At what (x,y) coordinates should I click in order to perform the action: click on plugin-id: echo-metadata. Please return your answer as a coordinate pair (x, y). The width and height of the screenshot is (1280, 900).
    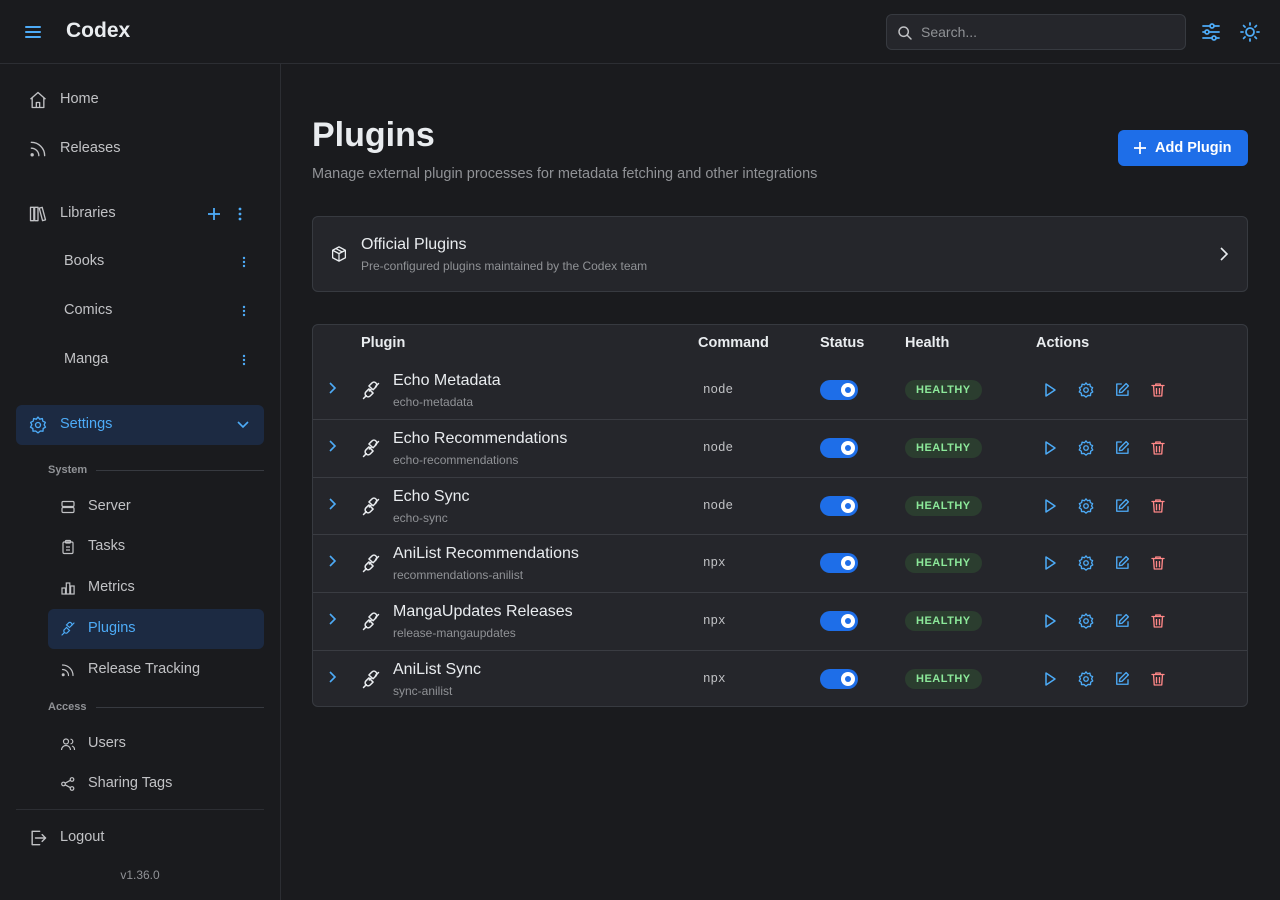
    Looking at the image, I should click on (433, 402).